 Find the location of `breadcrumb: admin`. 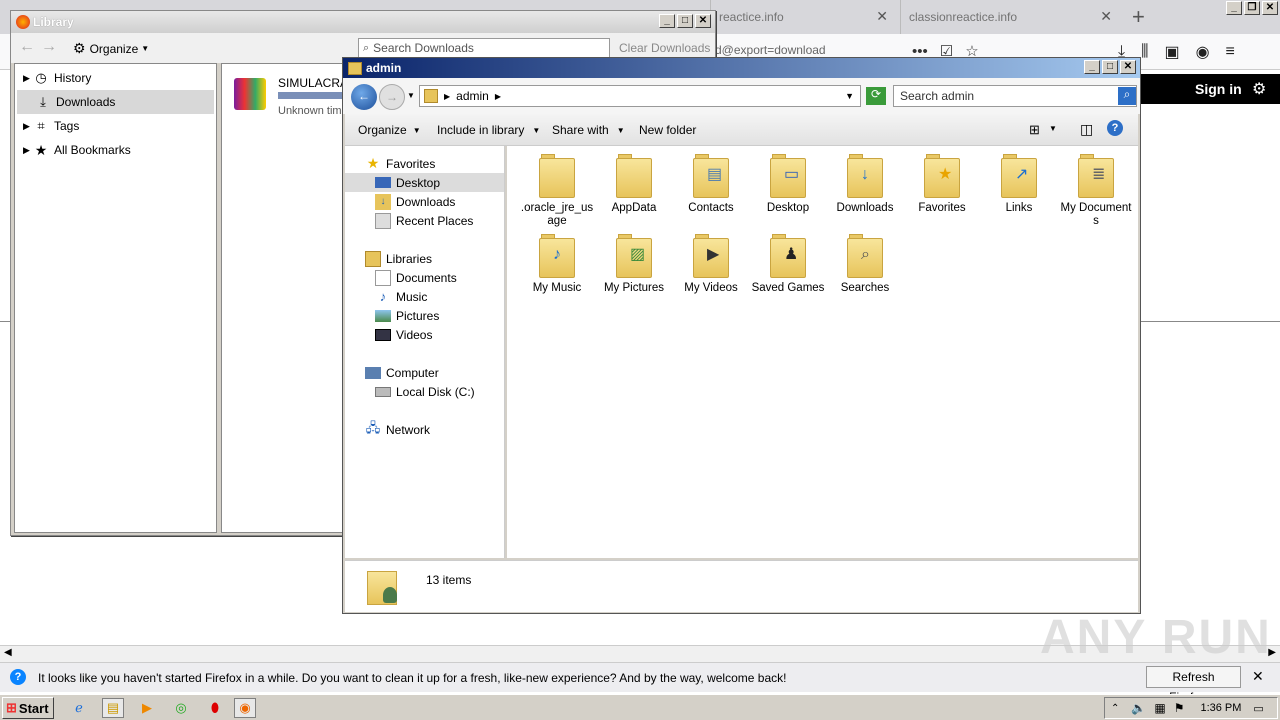

breadcrumb: admin is located at coordinates (472, 96).